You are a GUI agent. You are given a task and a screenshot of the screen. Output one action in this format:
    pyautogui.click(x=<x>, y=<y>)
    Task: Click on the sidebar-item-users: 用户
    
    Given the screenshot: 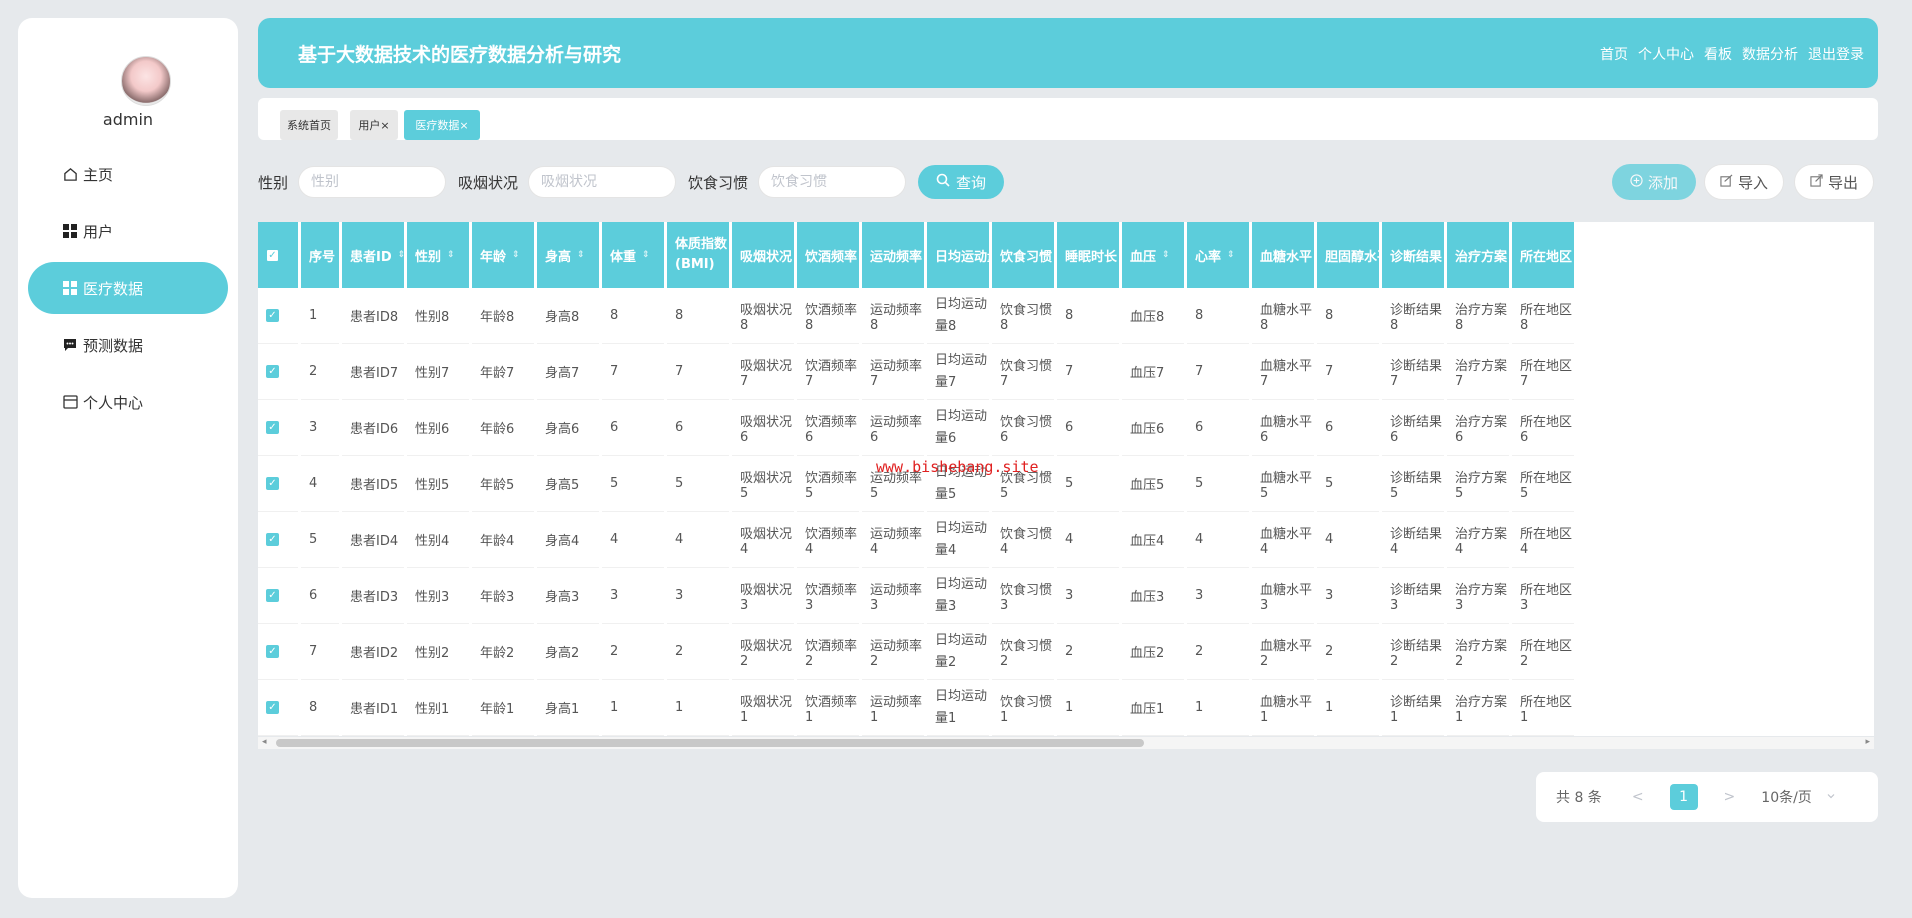 What is the action you would take?
    pyautogui.click(x=128, y=231)
    